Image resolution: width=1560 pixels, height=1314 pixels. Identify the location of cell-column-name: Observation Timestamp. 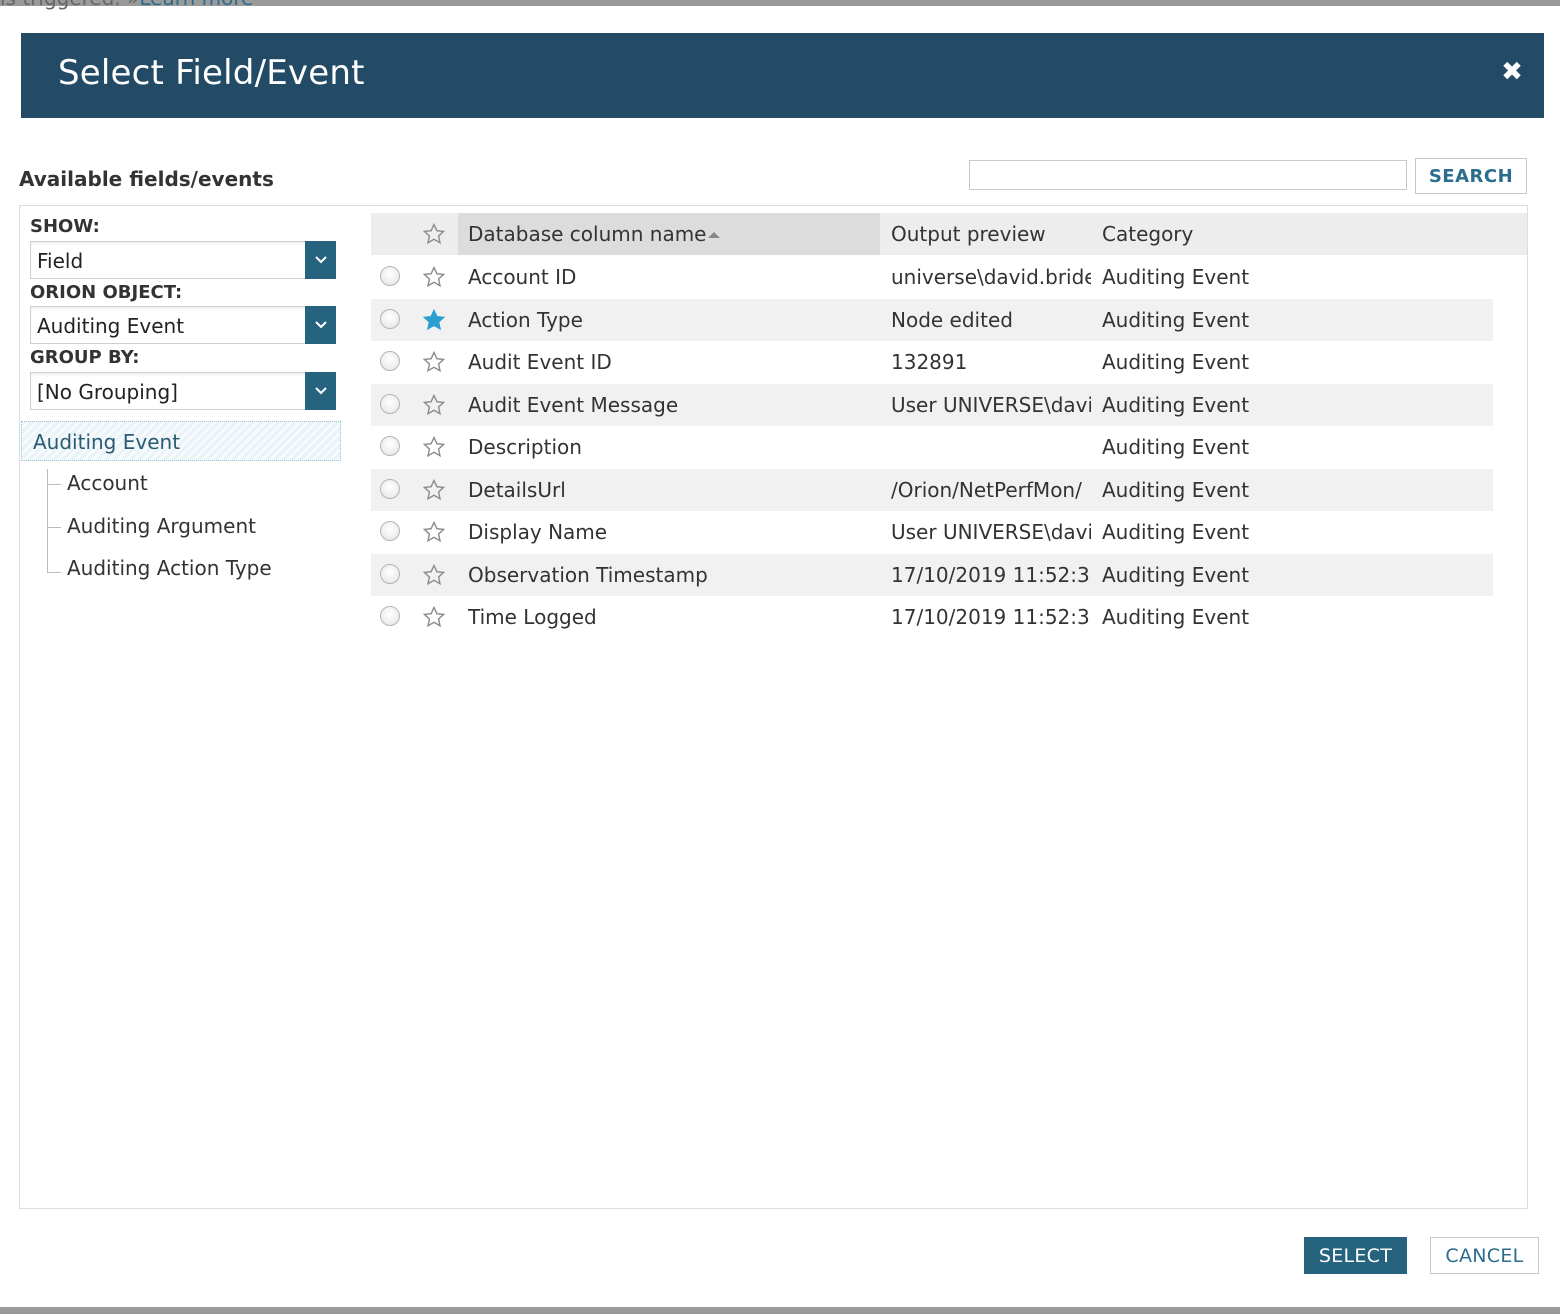
(588, 574).